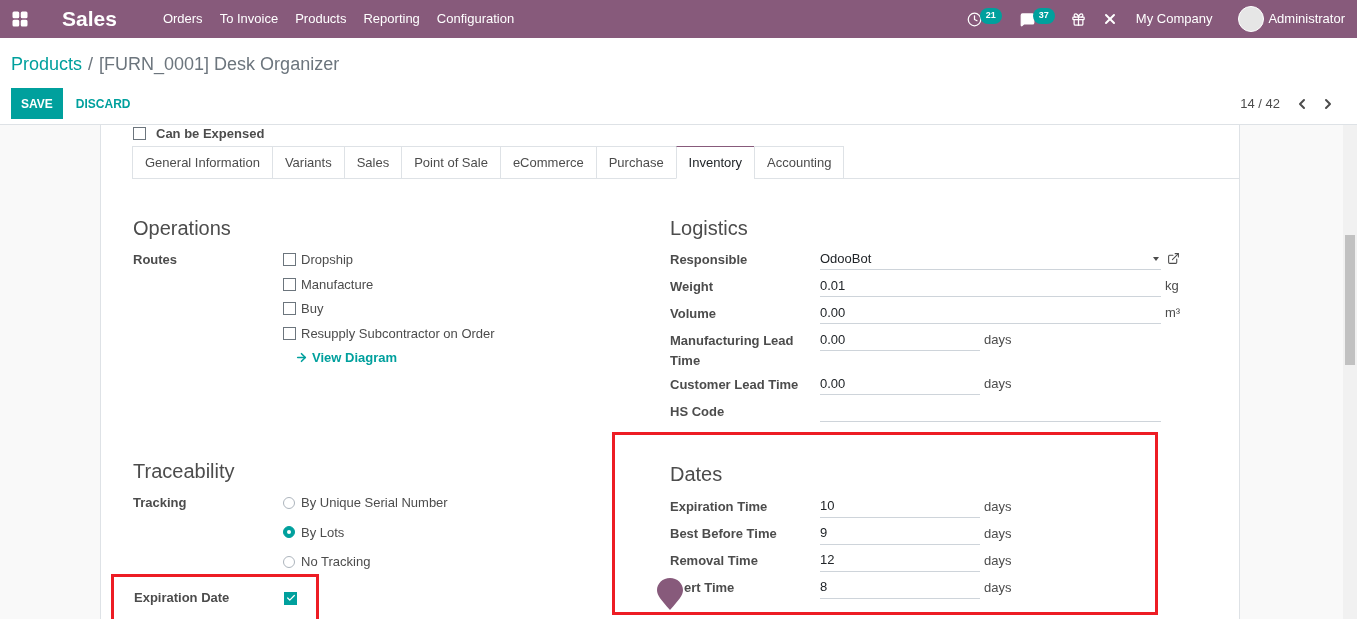 Image resolution: width=1357 pixels, height=619 pixels. I want to click on checkbox-label: Dropship, so click(327, 260).